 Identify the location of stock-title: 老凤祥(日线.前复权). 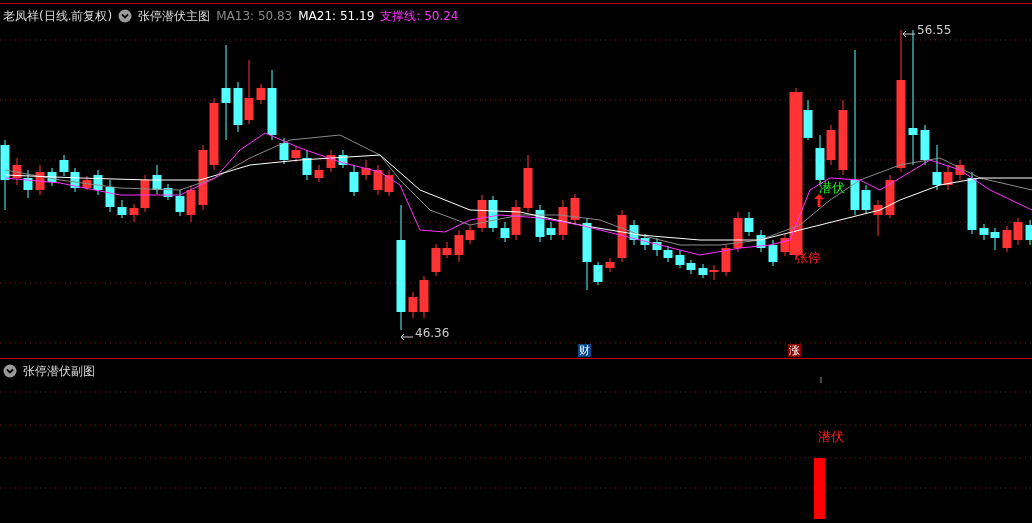
(58, 16).